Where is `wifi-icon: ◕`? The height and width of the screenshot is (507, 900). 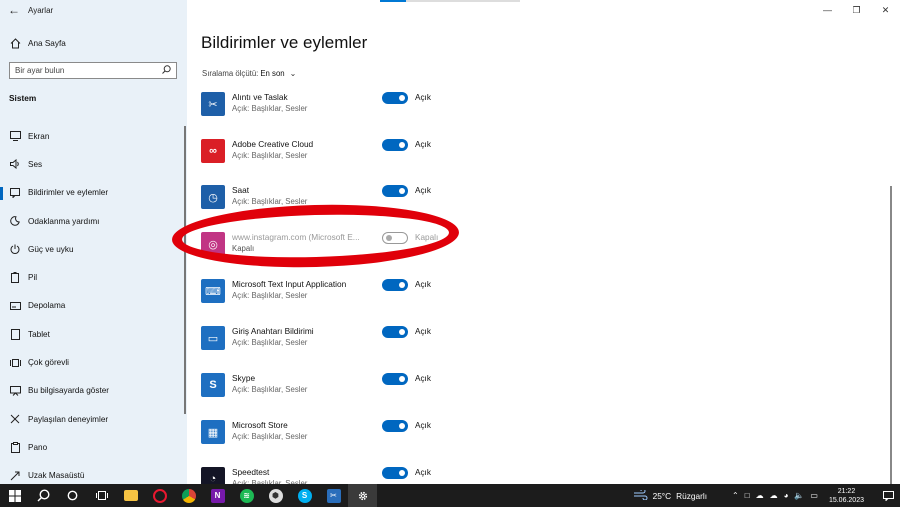
wifi-icon: ◕ is located at coordinates (786, 495).